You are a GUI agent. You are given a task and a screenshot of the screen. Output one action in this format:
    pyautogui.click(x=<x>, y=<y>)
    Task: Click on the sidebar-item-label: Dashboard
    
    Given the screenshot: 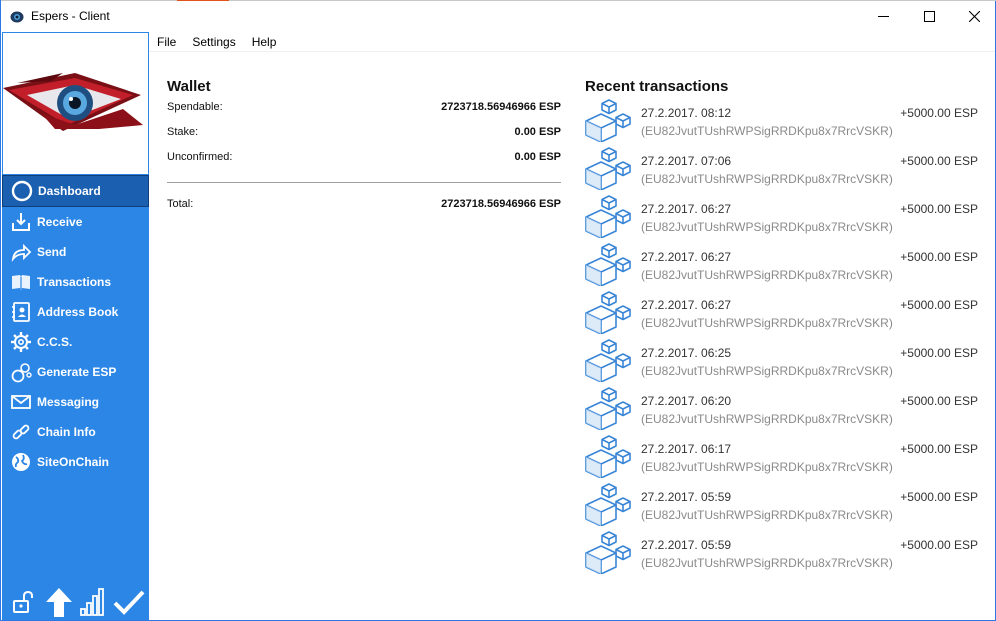 What is the action you would take?
    pyautogui.click(x=69, y=191)
    